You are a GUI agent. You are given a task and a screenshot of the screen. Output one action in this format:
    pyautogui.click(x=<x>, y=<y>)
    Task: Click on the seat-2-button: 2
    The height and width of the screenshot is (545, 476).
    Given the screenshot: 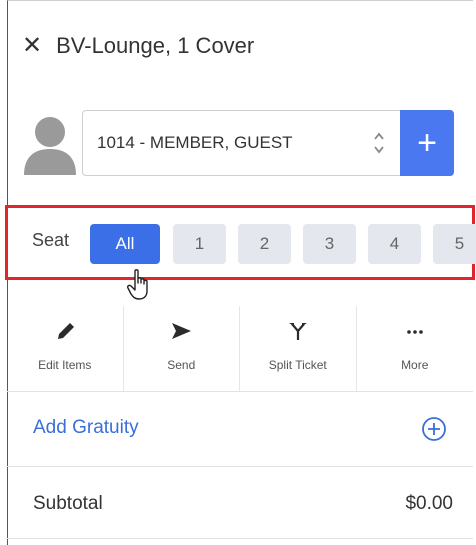 What is the action you would take?
    pyautogui.click(x=264, y=244)
    